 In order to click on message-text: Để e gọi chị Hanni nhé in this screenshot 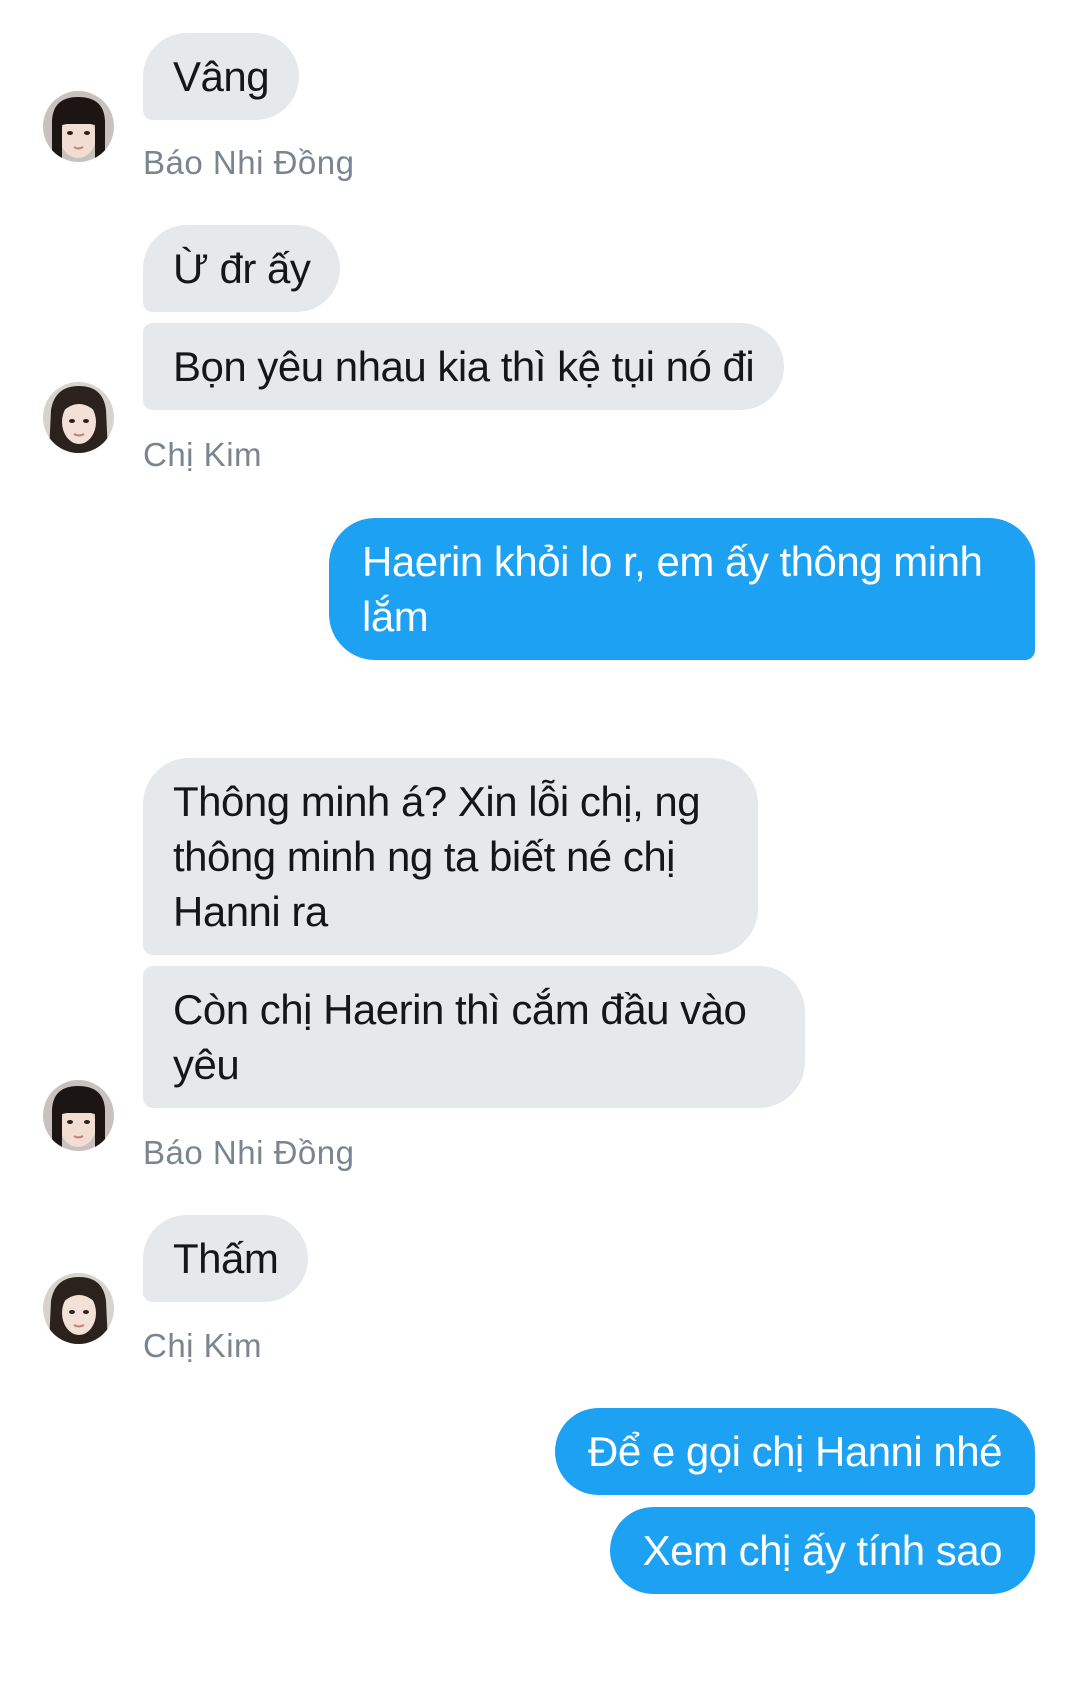, I will do `click(795, 1451)`.